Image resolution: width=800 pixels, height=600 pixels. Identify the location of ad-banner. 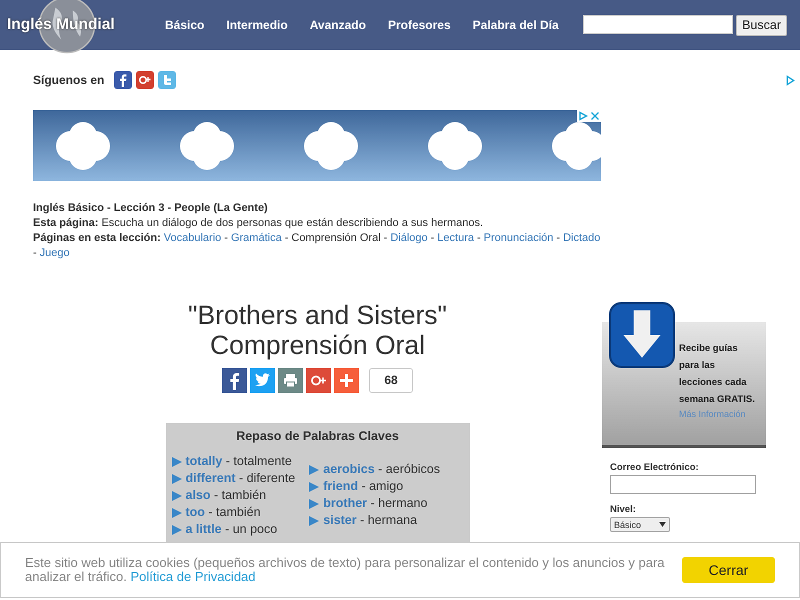
(317, 145).